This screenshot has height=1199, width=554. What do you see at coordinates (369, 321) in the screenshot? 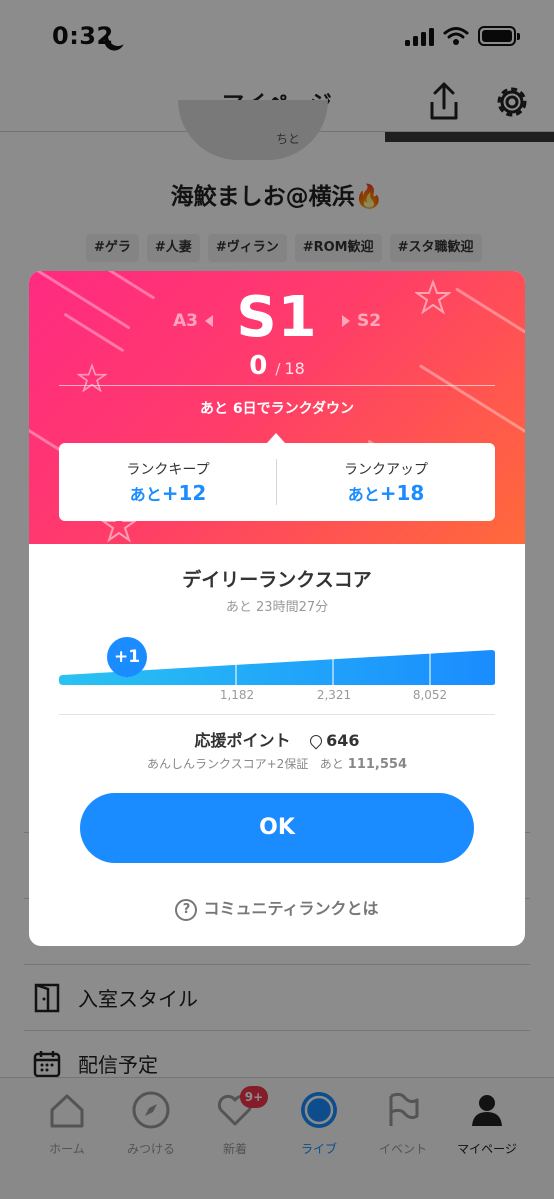
I see `next-rank: S2` at bounding box center [369, 321].